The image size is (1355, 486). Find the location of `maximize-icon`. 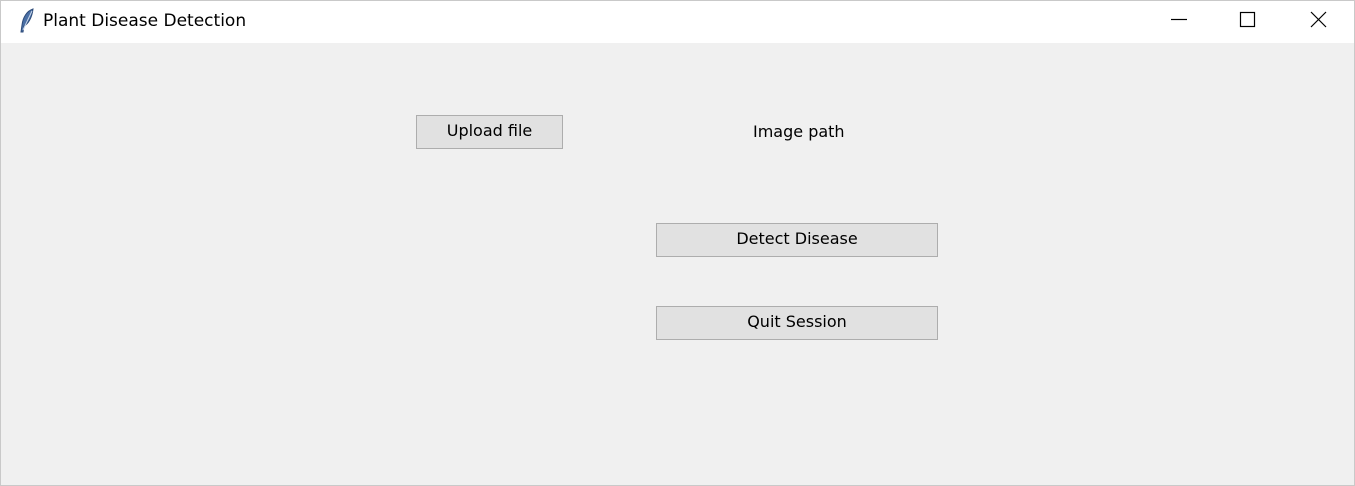

maximize-icon is located at coordinates (1247, 19).